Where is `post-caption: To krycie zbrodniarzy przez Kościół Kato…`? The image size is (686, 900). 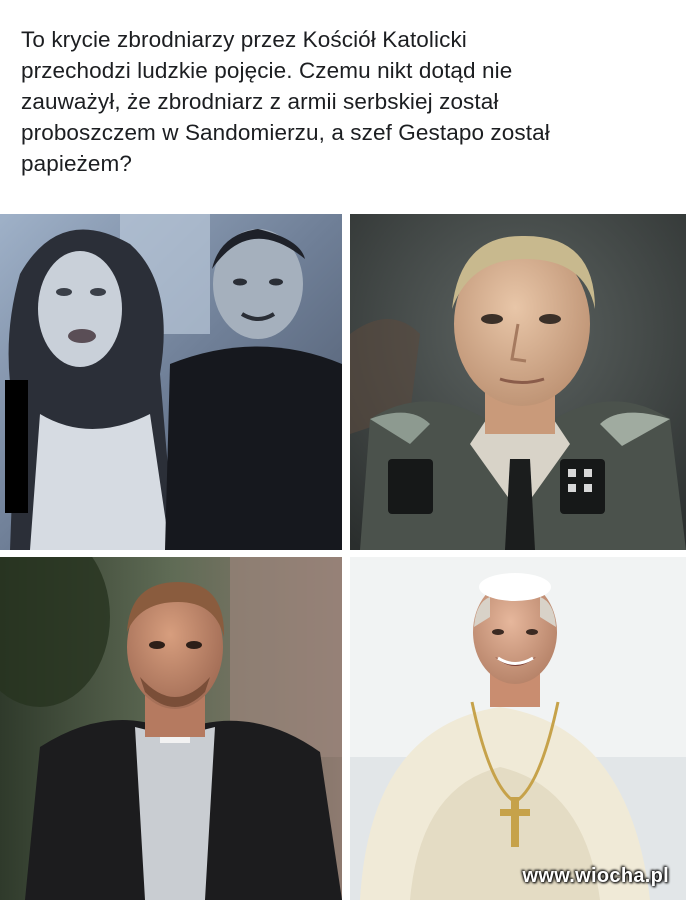 post-caption: To krycie zbrodniarzy przez Kościół Kato… is located at coordinates (285, 101).